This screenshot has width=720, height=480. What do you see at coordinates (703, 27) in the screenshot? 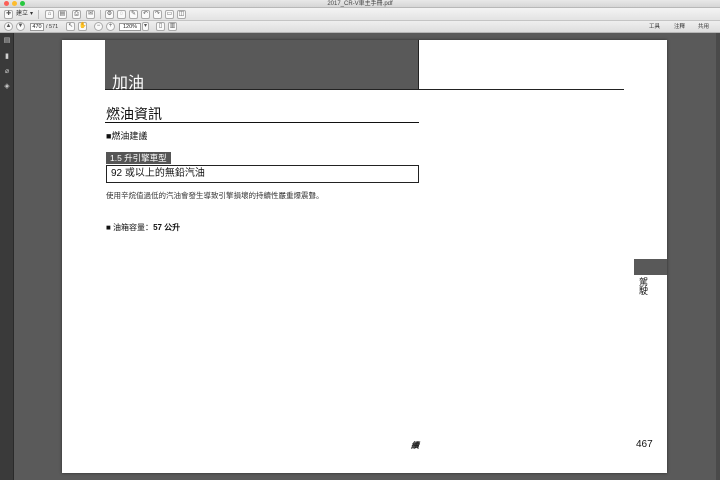
I see `share-tab: 共用` at bounding box center [703, 27].